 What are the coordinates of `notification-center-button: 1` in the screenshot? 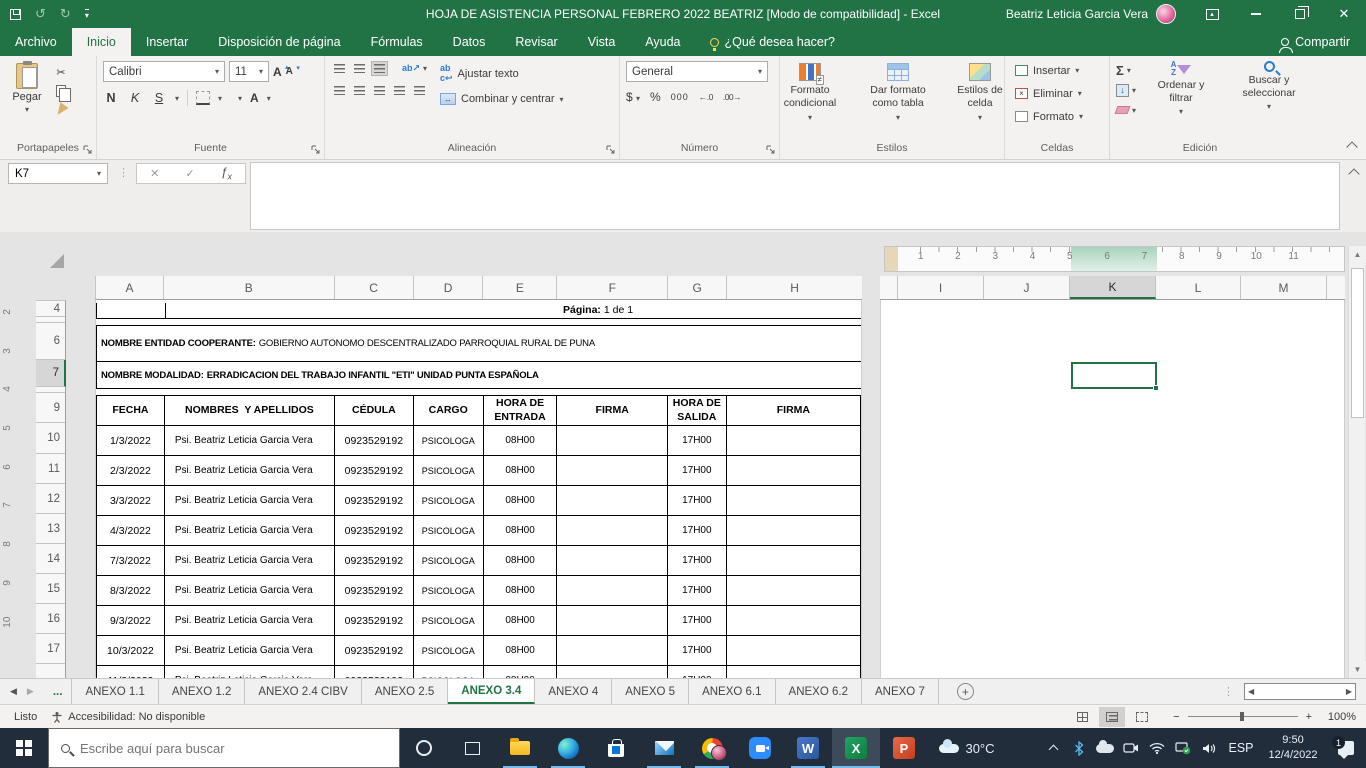 It's located at (1346, 747).